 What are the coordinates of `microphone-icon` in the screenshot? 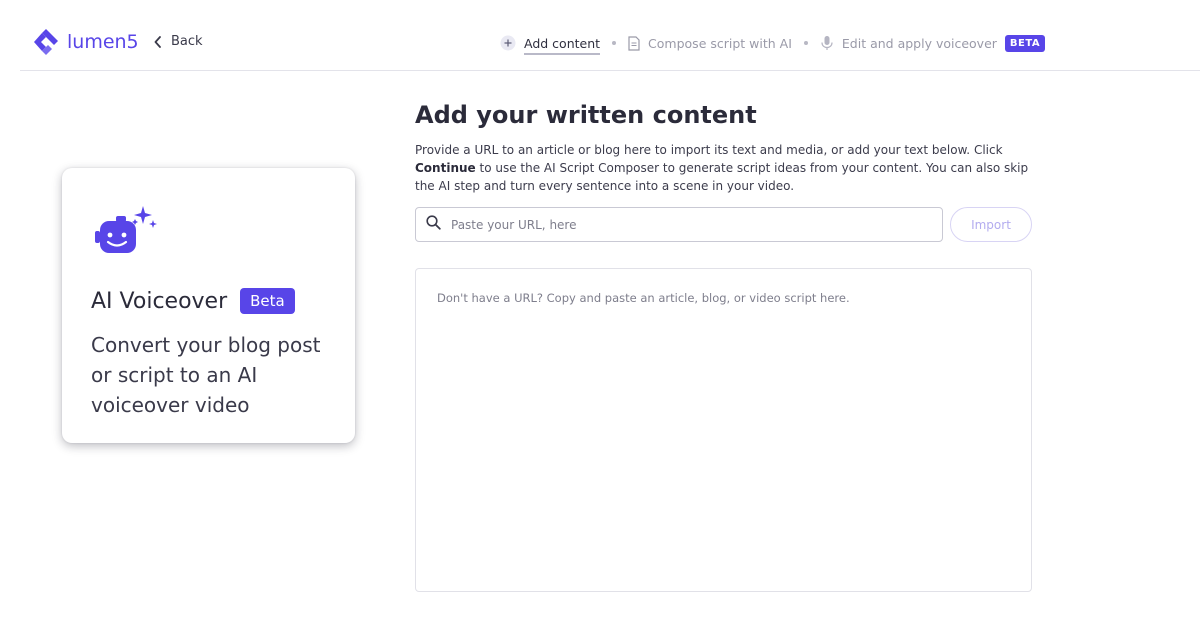 It's located at (827, 43).